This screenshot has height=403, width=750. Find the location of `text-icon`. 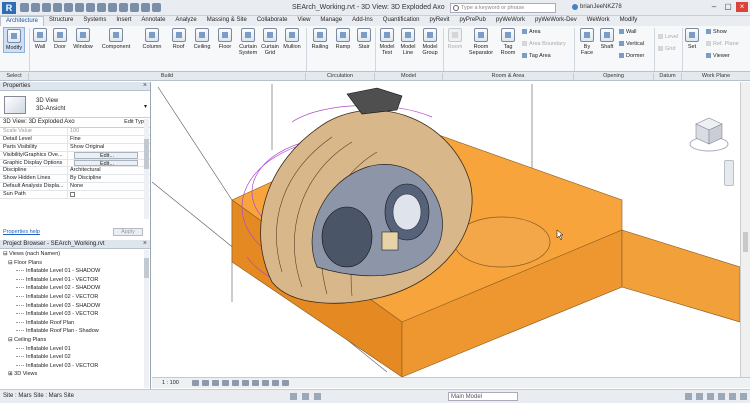

text-icon is located at coordinates (112, 7).